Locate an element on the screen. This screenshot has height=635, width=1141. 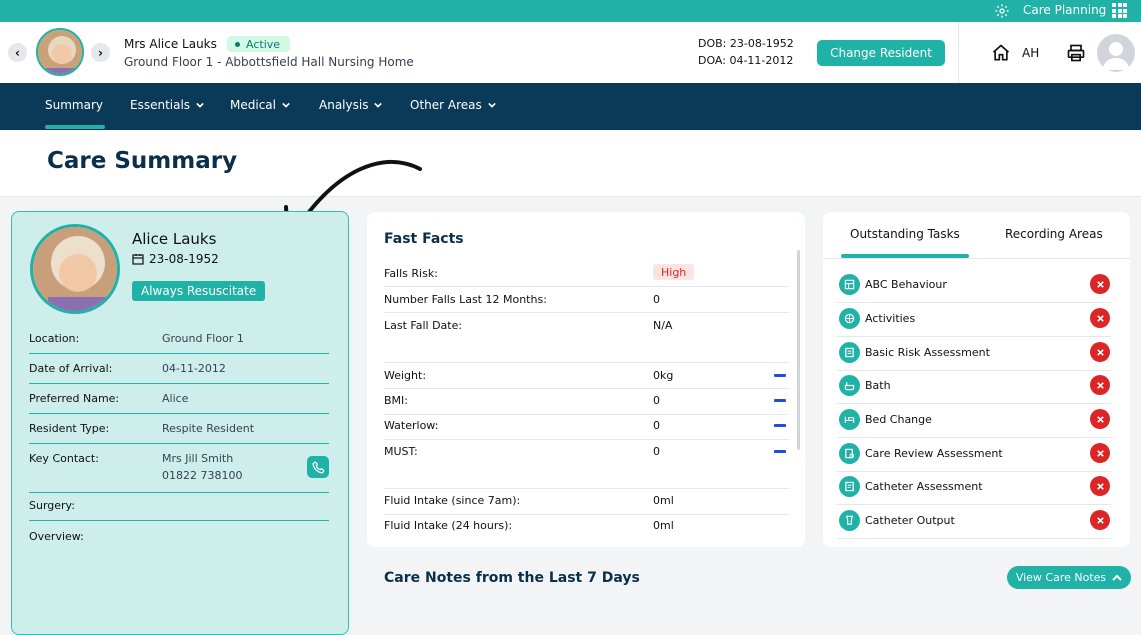
apps-grid-icon is located at coordinates (1119, 10).